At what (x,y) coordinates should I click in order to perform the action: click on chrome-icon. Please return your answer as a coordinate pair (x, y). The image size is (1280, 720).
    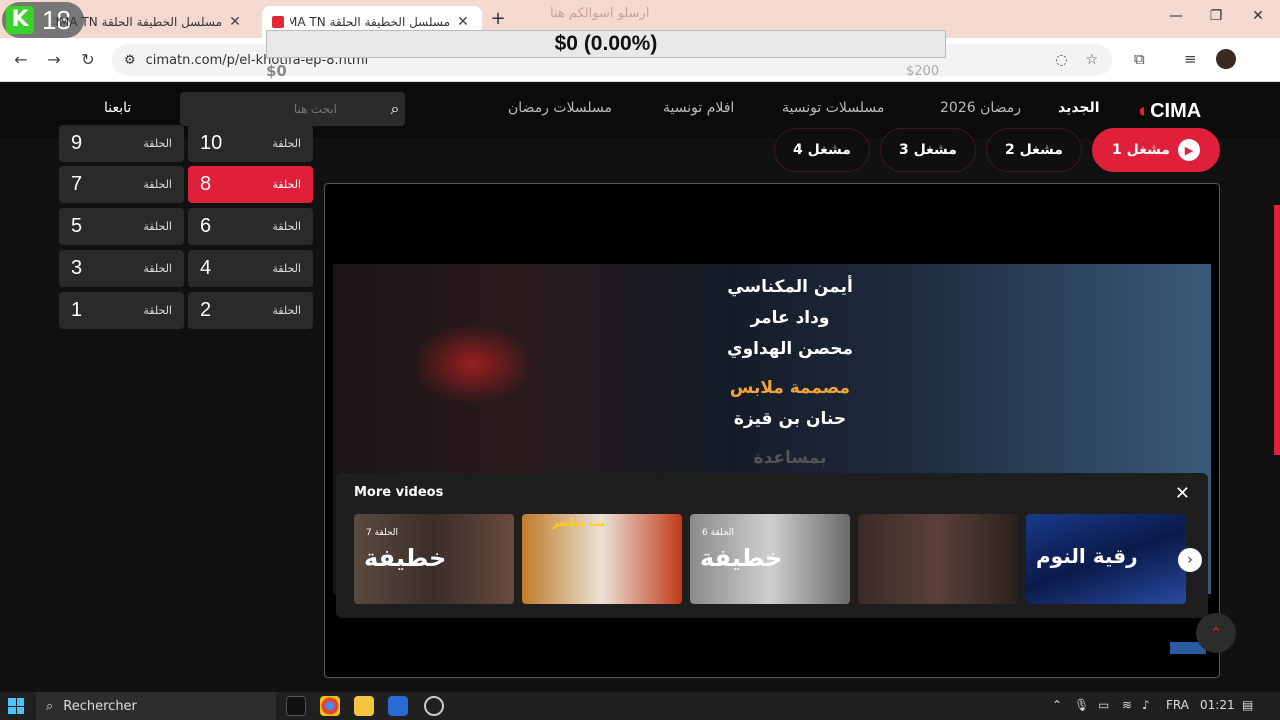
    Looking at the image, I should click on (330, 706).